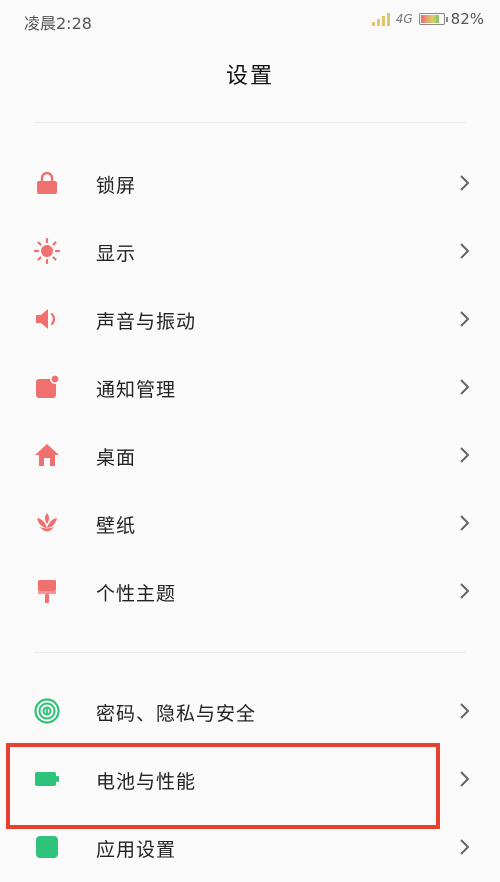  I want to click on sun-icon, so click(47, 251).